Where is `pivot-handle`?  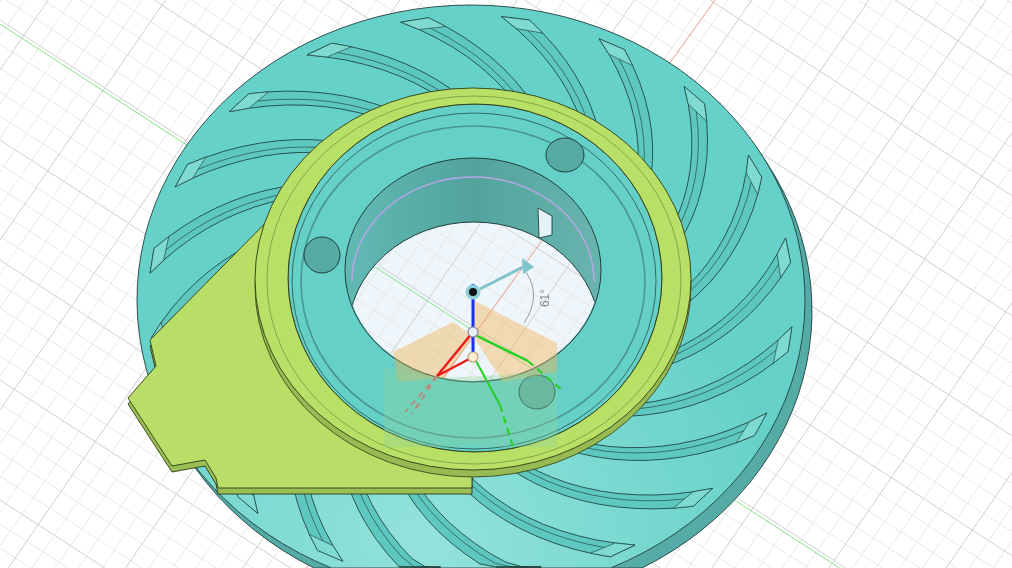
pivot-handle is located at coordinates (473, 292).